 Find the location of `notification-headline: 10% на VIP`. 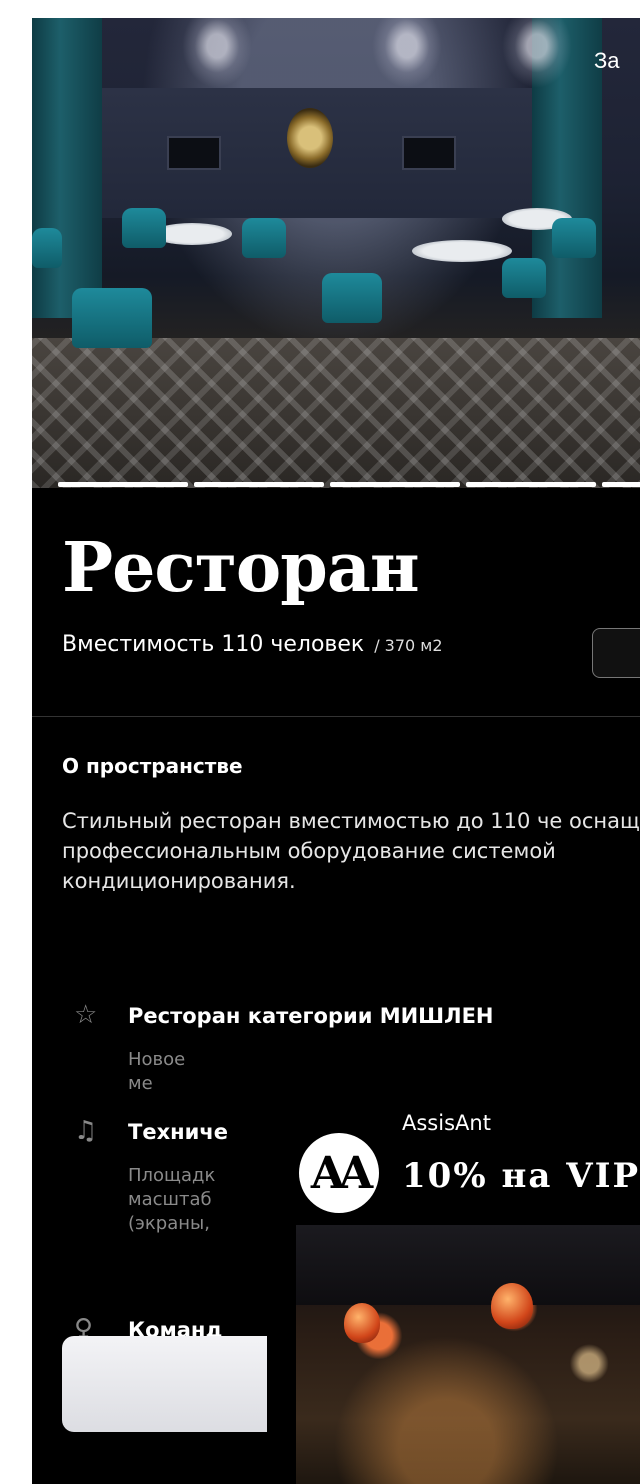

notification-headline: 10% на VIP is located at coordinates (521, 1176).